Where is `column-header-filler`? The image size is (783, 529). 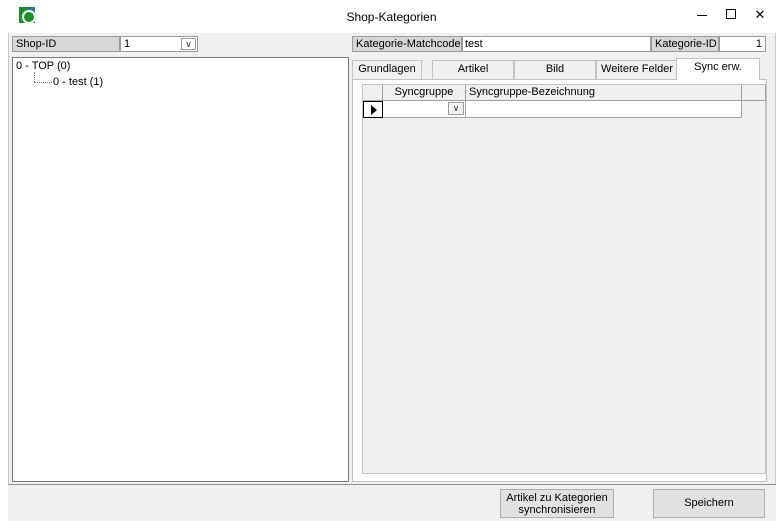 column-header-filler is located at coordinates (754, 93).